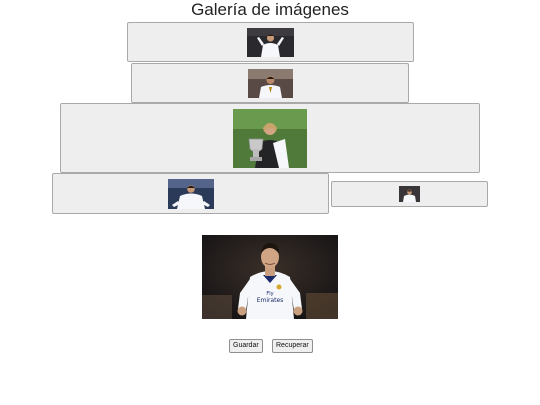 Image resolution: width=540 pixels, height=405 pixels. I want to click on save-button: Guardar, so click(246, 346).